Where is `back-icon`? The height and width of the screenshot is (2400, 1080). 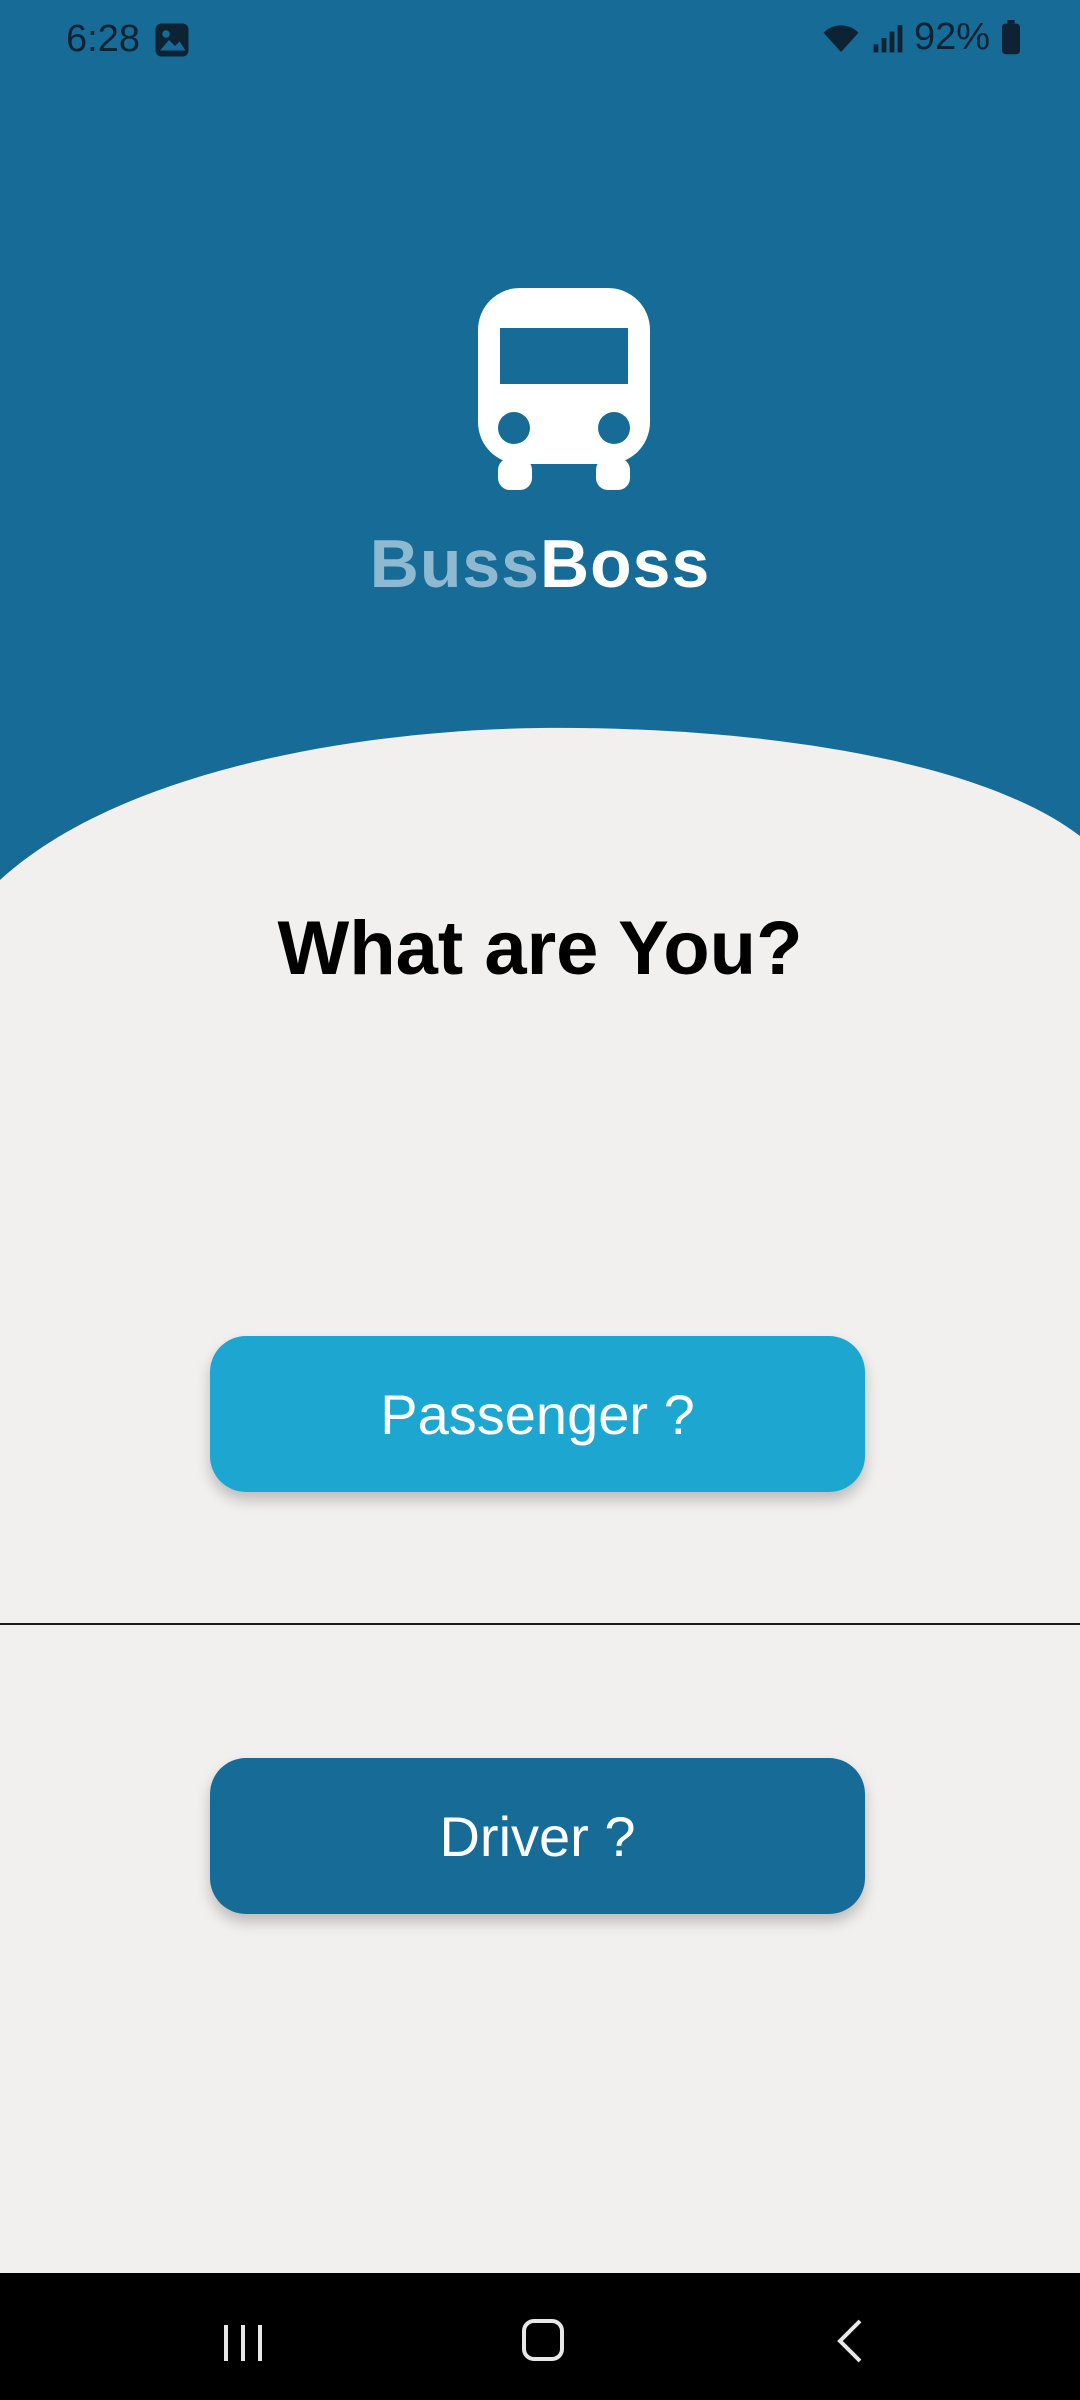
back-icon is located at coordinates (849, 2340).